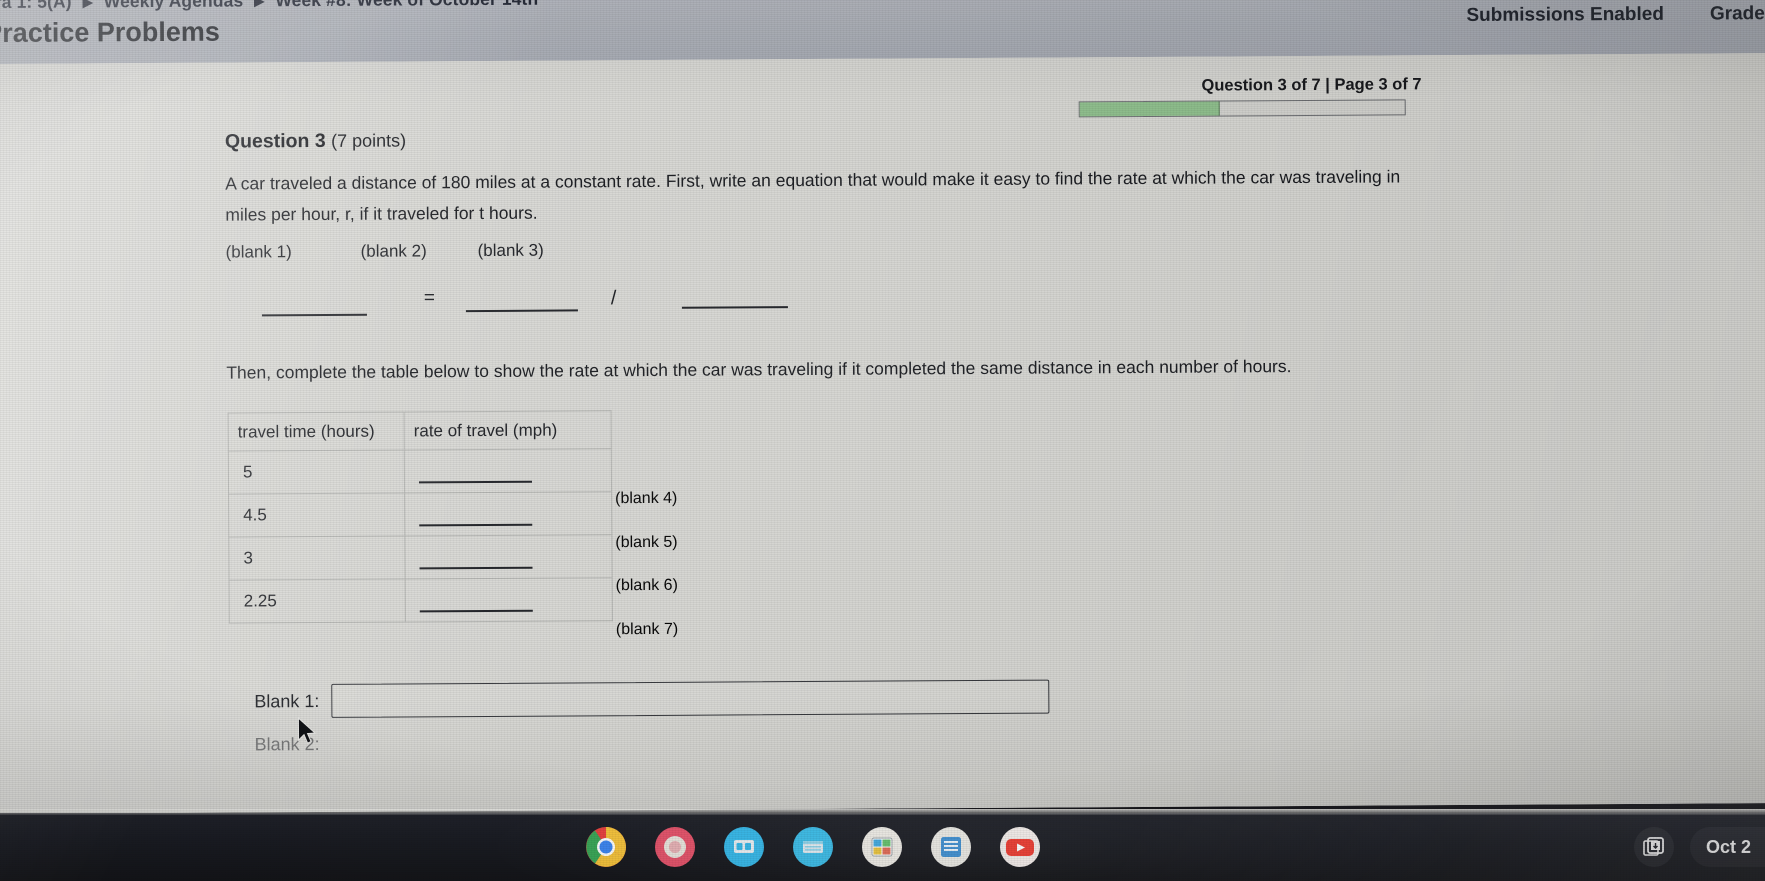 The height and width of the screenshot is (881, 1765). Describe the element at coordinates (1311, 85) in the screenshot. I see `question-counter: Question 3 of 7 | Page 3 of 7` at that location.